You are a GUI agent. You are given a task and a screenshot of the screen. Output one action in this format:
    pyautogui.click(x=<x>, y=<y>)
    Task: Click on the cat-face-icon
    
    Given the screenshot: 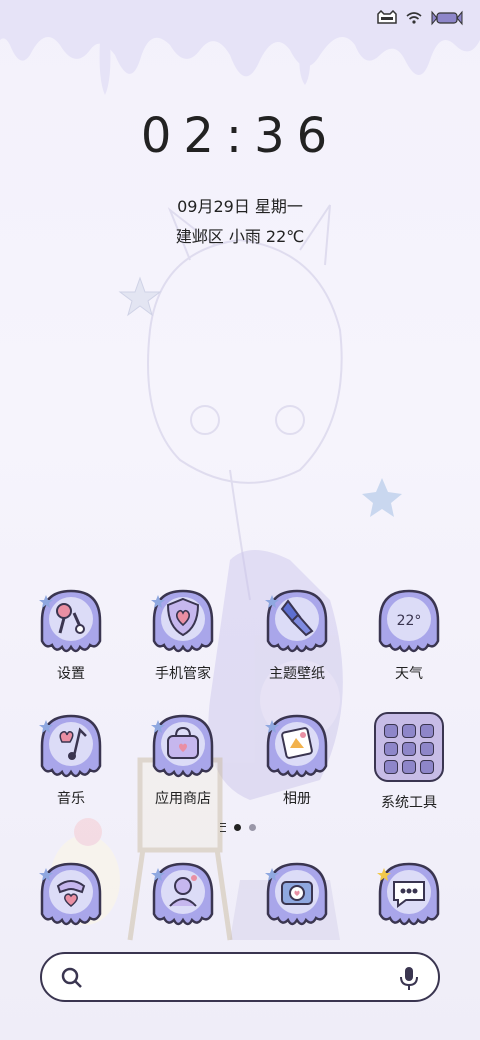 What is the action you would take?
    pyautogui.click(x=387, y=17)
    